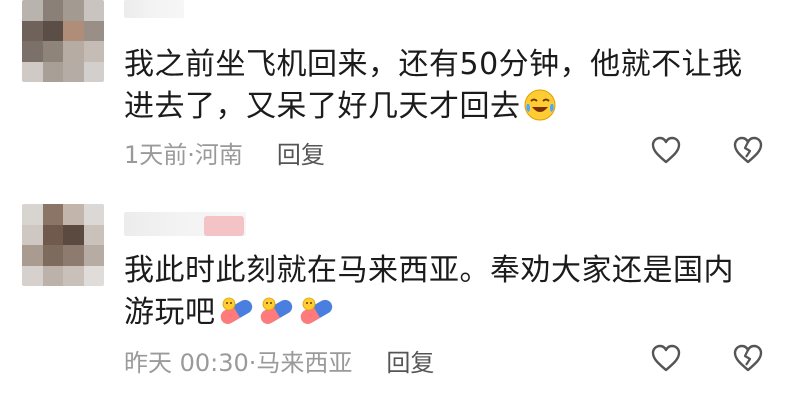 The height and width of the screenshot is (403, 800). What do you see at coordinates (540, 105) in the screenshot?
I see `laughing-crying-emoji` at bounding box center [540, 105].